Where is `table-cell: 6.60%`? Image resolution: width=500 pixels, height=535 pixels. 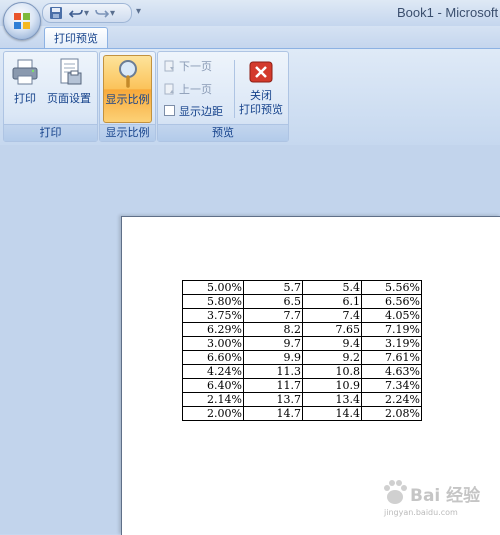
table-cell: 6.60% is located at coordinates (213, 357).